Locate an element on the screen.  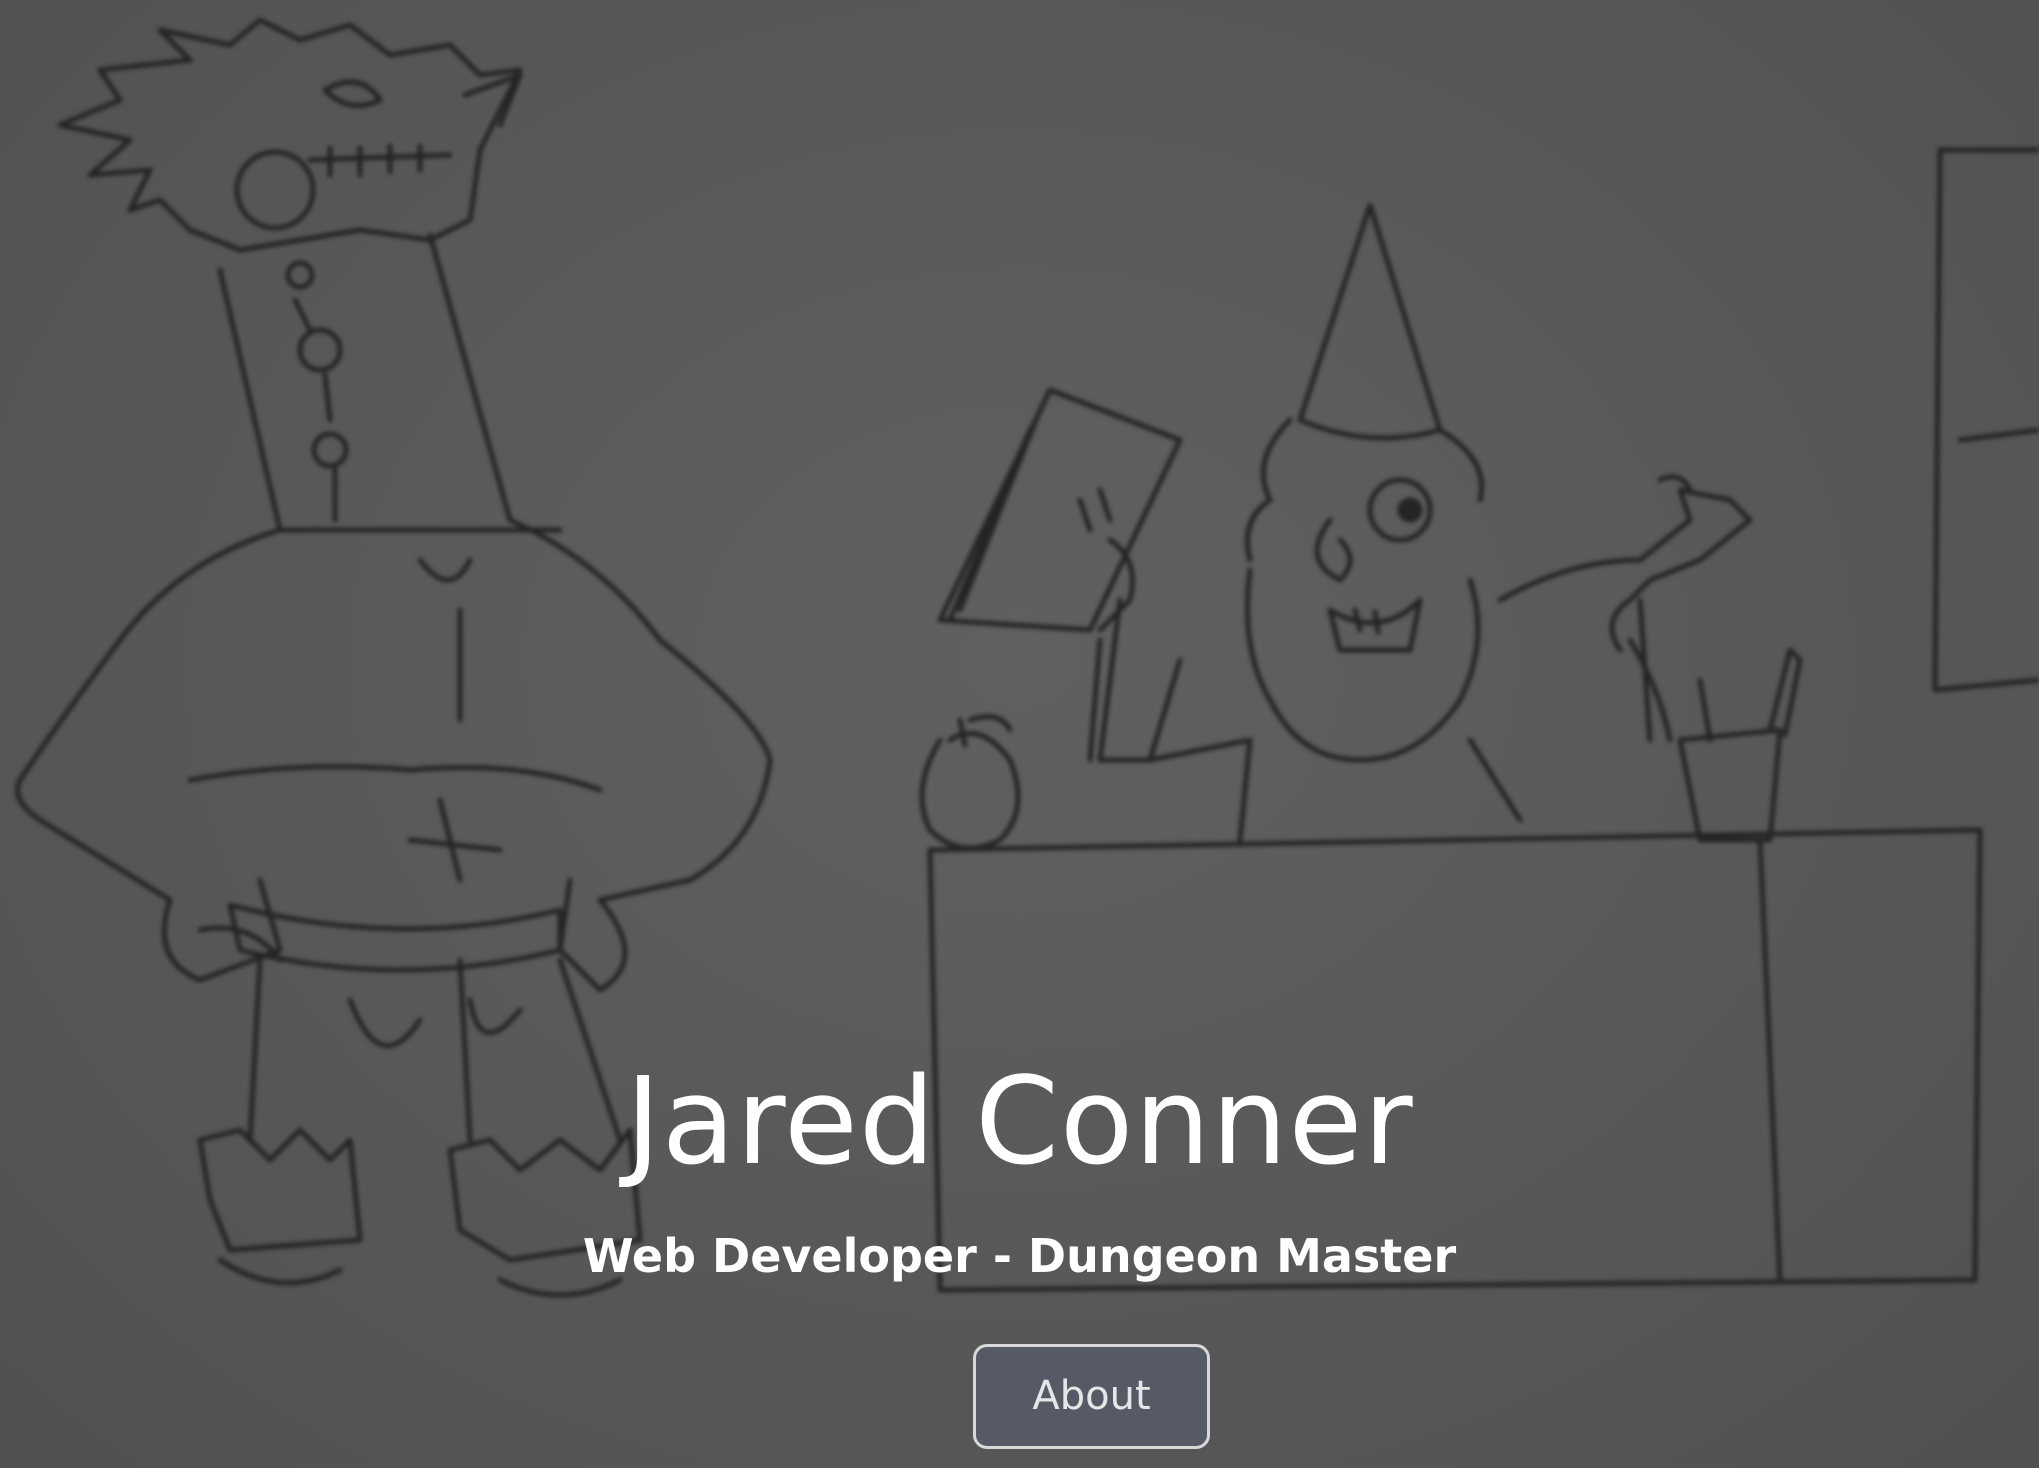
hero-tagline: Web Developer - Dungeon Master is located at coordinates (1019, 1256).